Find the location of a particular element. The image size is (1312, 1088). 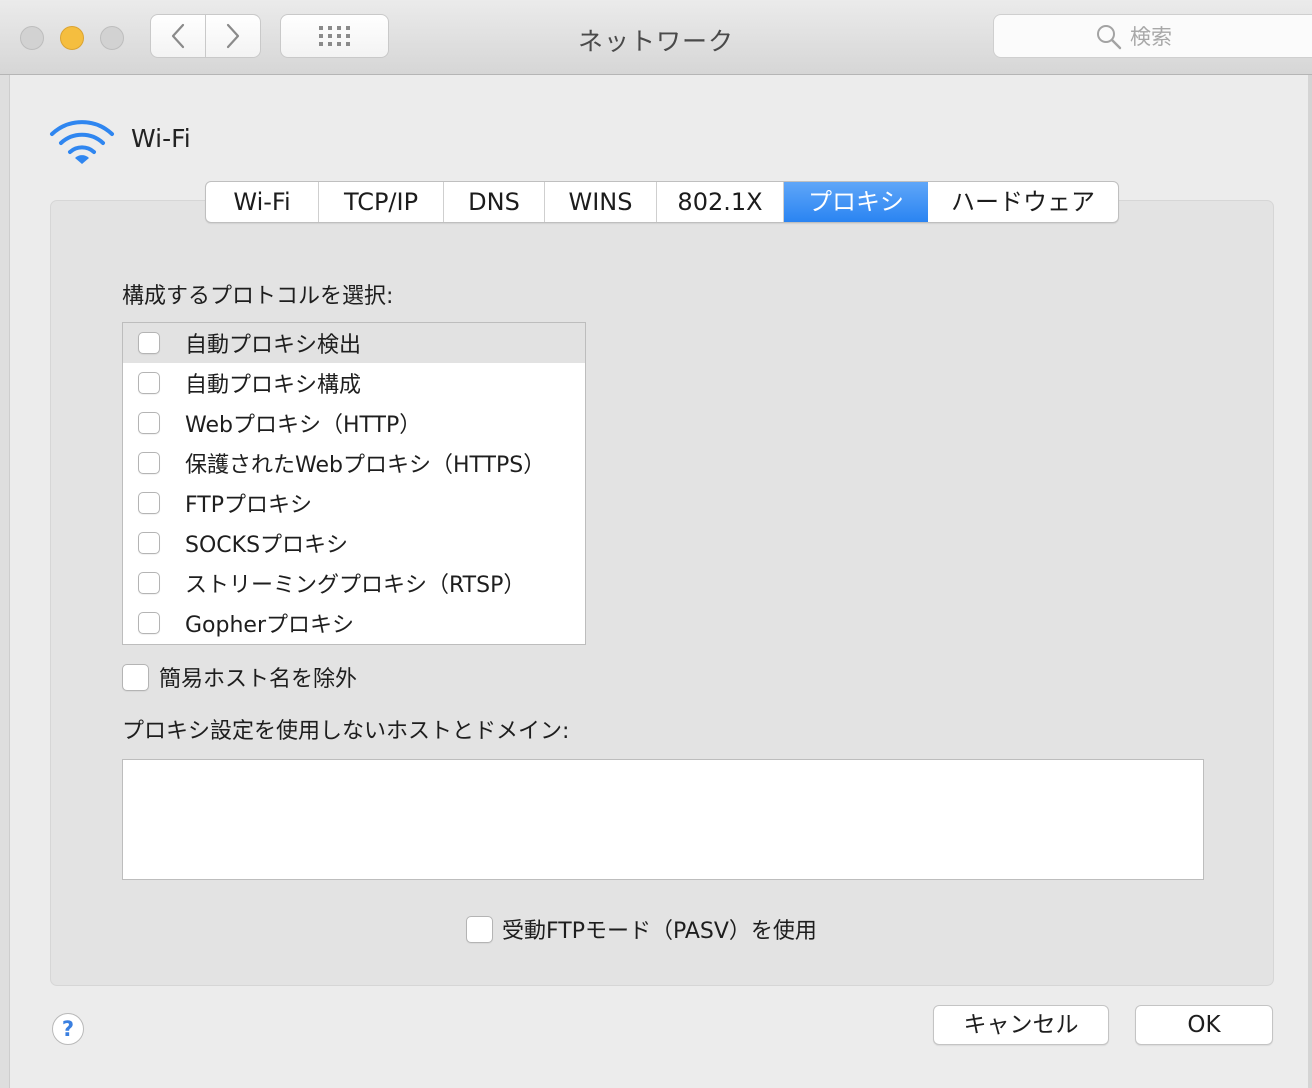

protocol-row-socks: SOCKSプロキシ is located at coordinates (354, 543).